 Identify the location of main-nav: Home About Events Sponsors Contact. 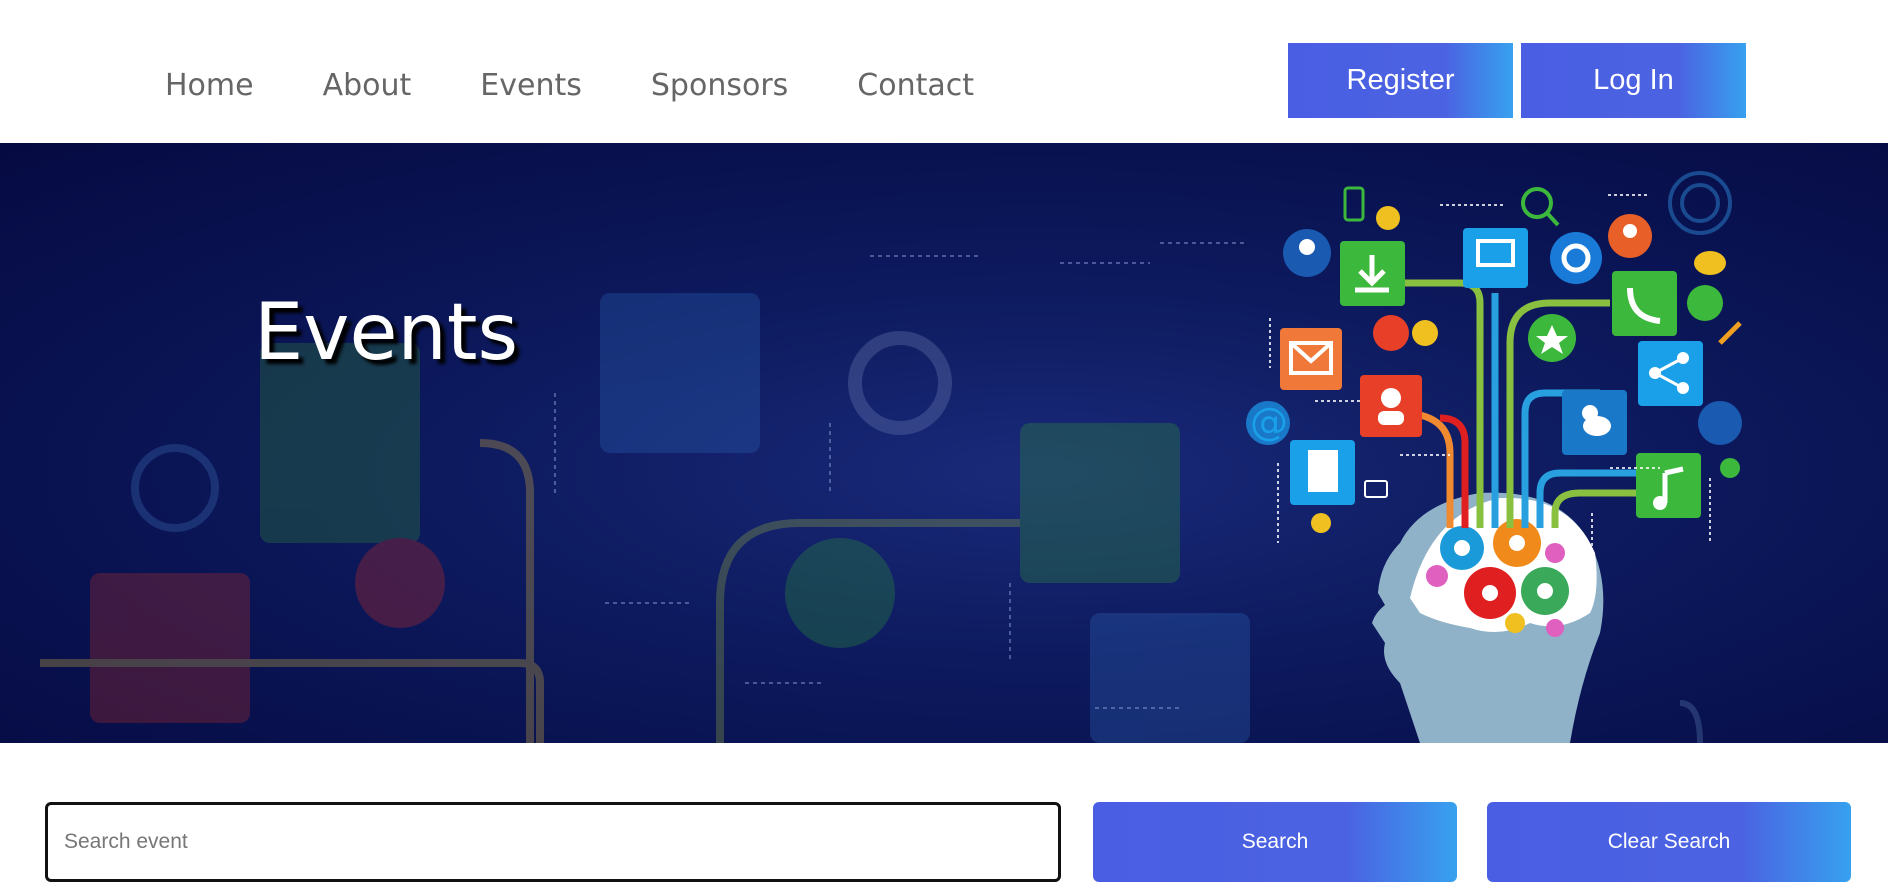
(604, 86).